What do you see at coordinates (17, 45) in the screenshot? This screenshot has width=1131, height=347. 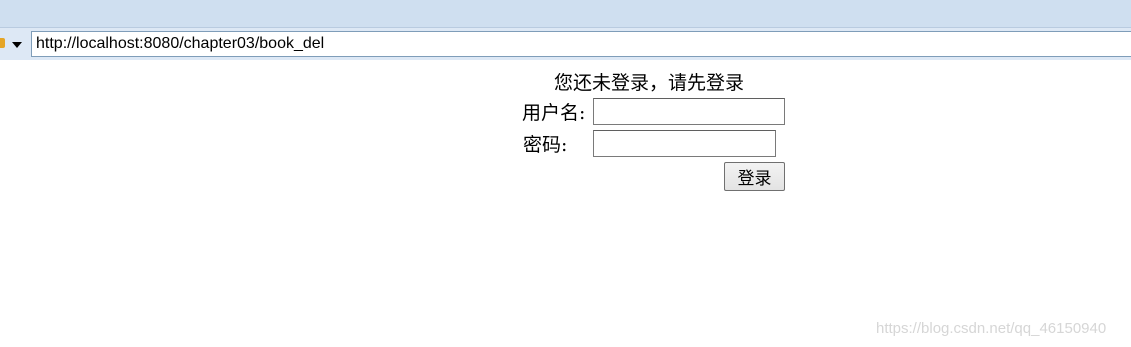 I see `dropdown-arrow-icon` at bounding box center [17, 45].